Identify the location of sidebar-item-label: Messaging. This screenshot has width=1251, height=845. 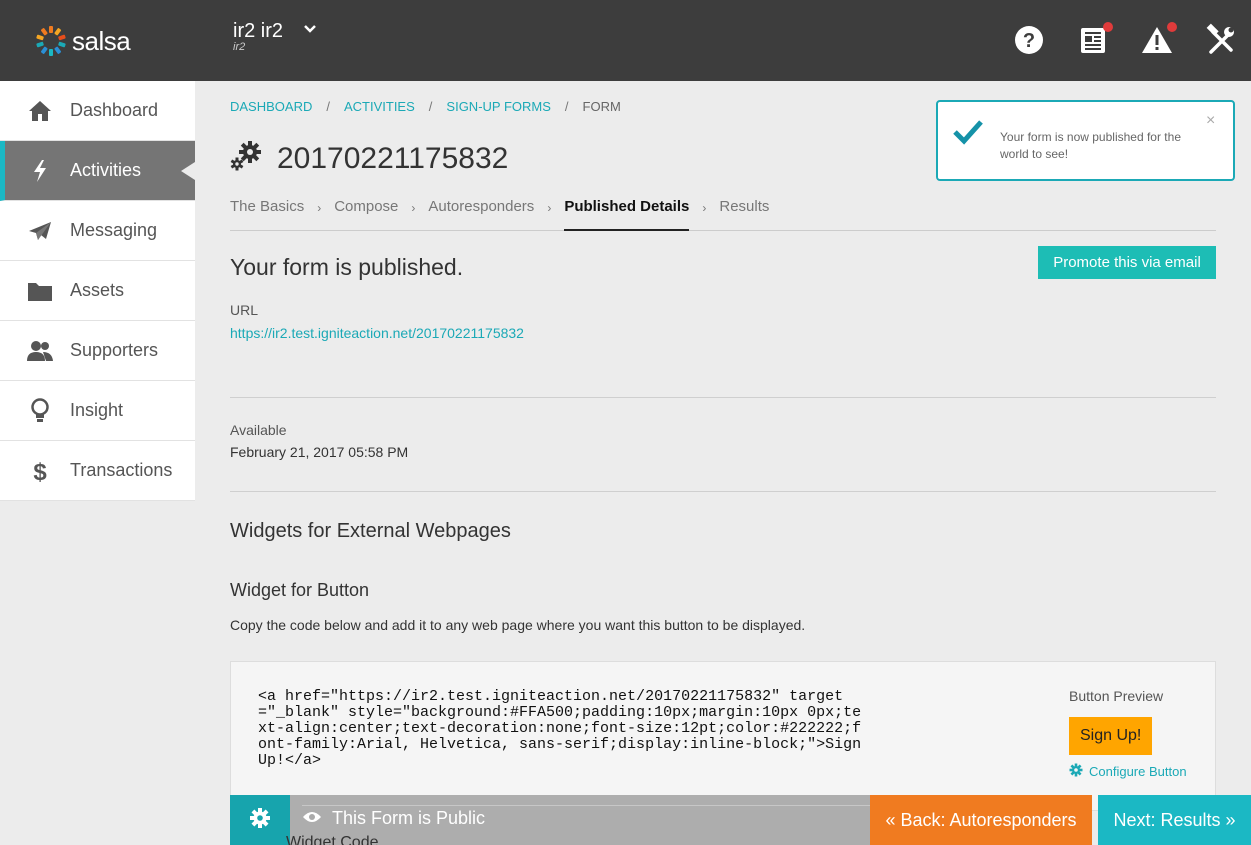
(114, 230).